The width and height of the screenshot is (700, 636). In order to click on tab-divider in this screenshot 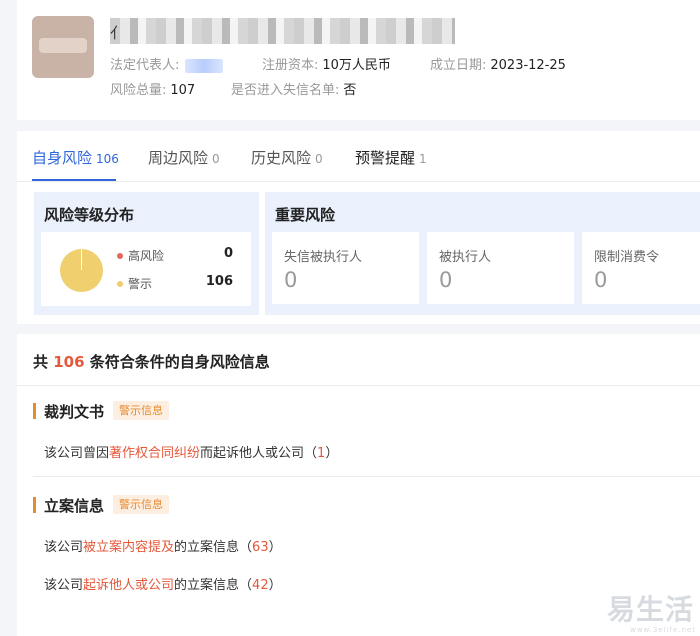, I will do `click(358, 181)`.